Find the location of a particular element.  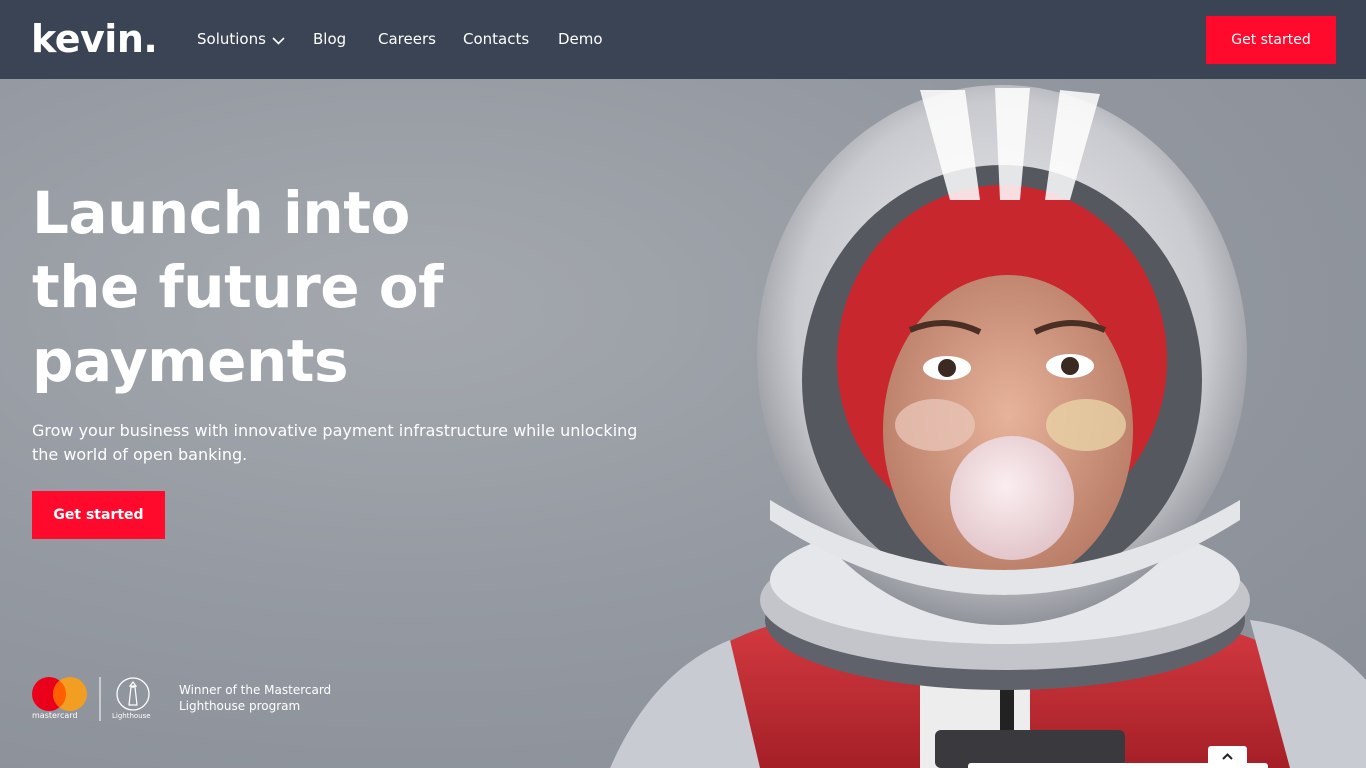

nav-item-demo: Demo is located at coordinates (580, 39).